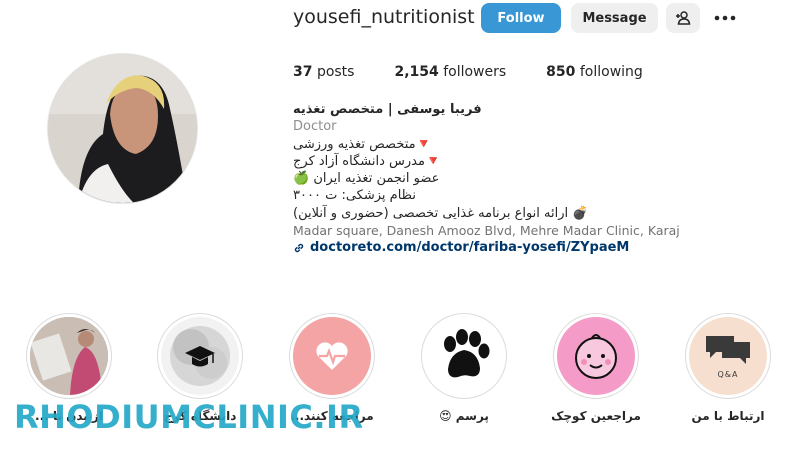  I want to click on message-button: Message, so click(614, 18).